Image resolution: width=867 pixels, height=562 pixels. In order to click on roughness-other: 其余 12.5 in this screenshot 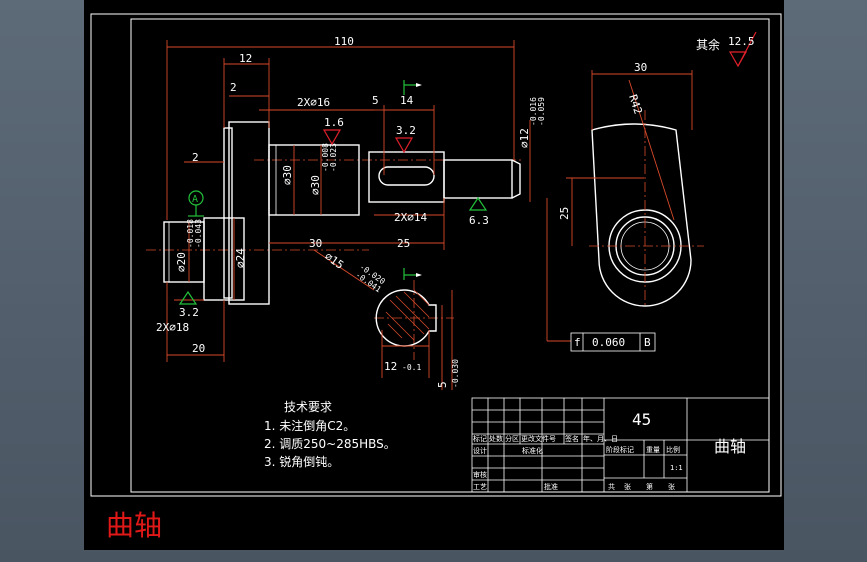, I will do `click(725, 43)`.